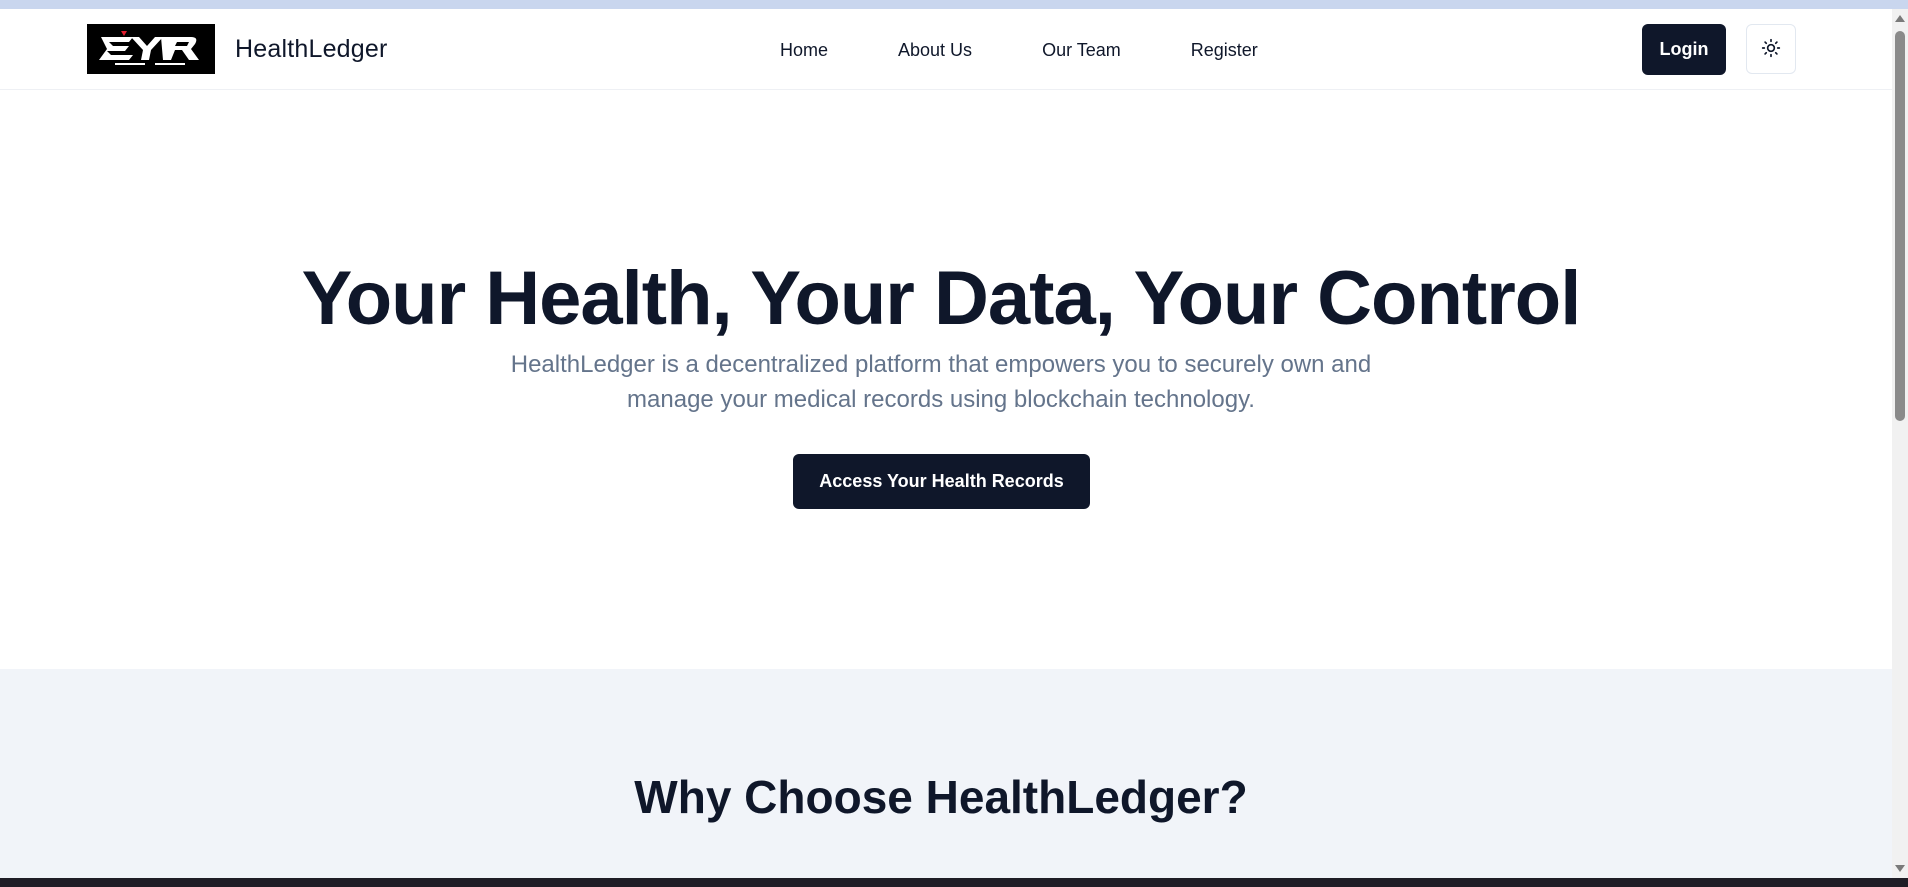  Describe the element at coordinates (1684, 49) in the screenshot. I see `login-button: Login` at that location.